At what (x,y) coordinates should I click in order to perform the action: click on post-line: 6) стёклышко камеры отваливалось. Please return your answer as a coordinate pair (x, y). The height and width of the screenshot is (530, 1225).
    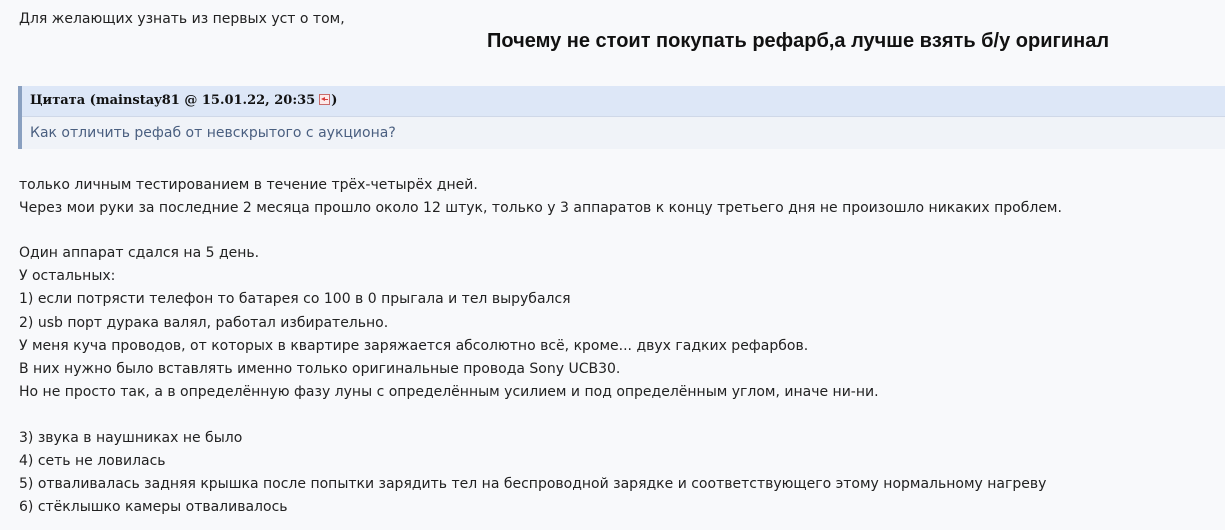
    Looking at the image, I should click on (153, 507).